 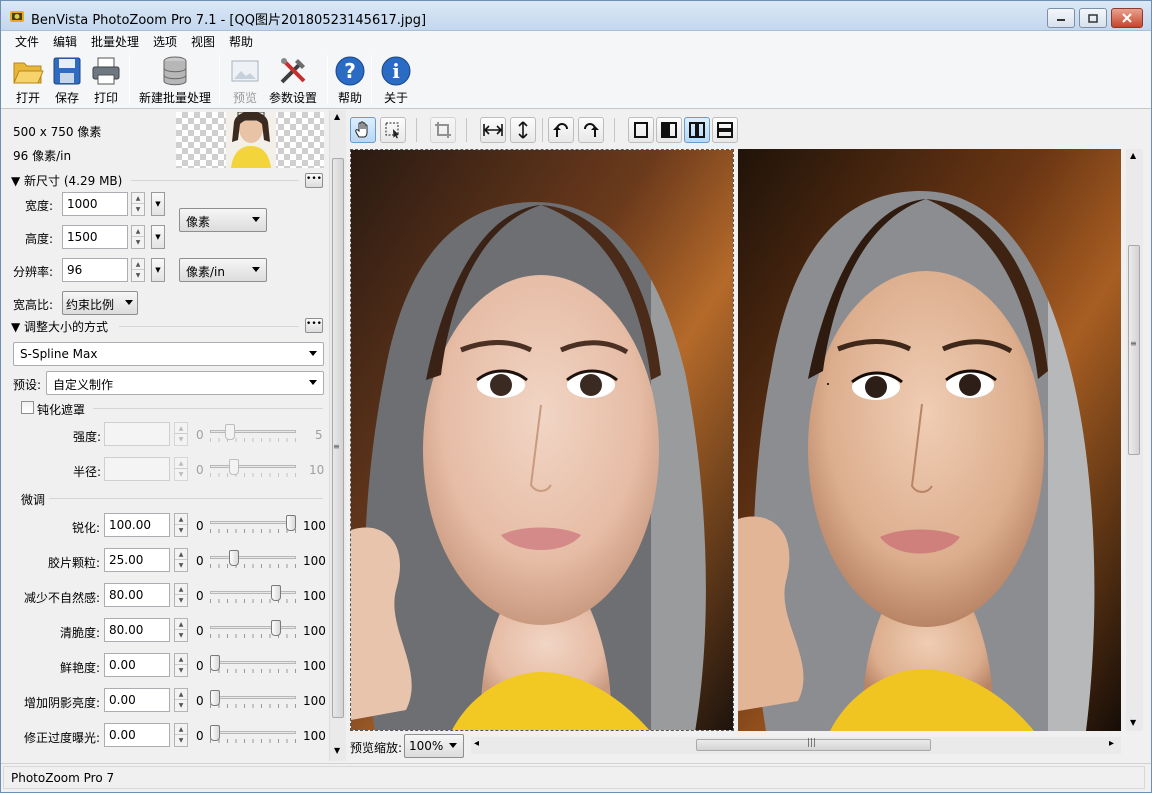 I want to click on scrollbar-thumb: |||, so click(x=813, y=744).